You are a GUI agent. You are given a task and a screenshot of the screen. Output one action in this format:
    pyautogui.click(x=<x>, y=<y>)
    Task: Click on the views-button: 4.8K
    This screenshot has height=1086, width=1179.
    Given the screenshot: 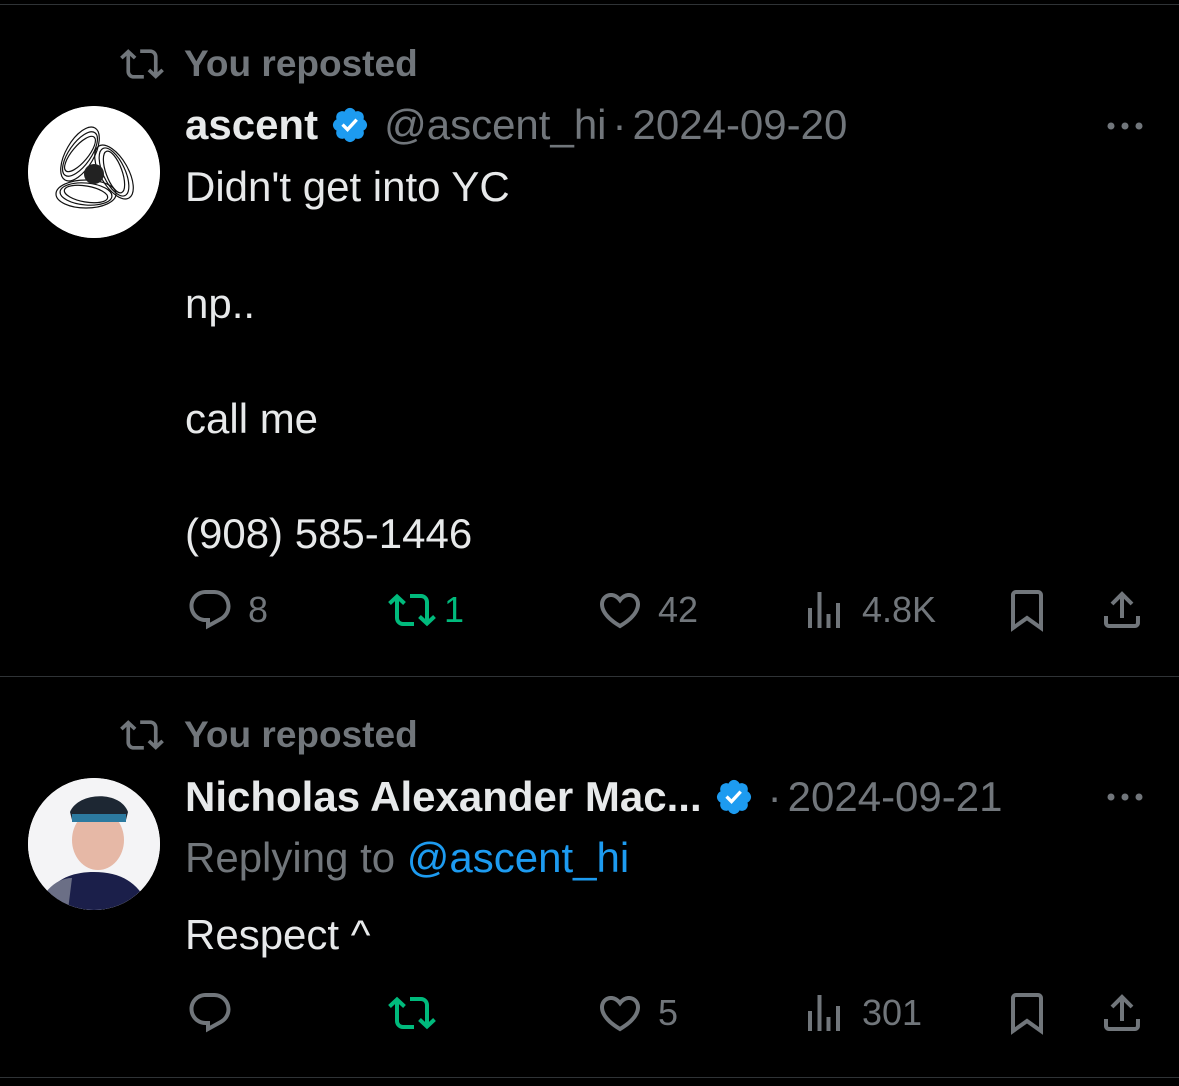 What is the action you would take?
    pyautogui.click(x=868, y=610)
    